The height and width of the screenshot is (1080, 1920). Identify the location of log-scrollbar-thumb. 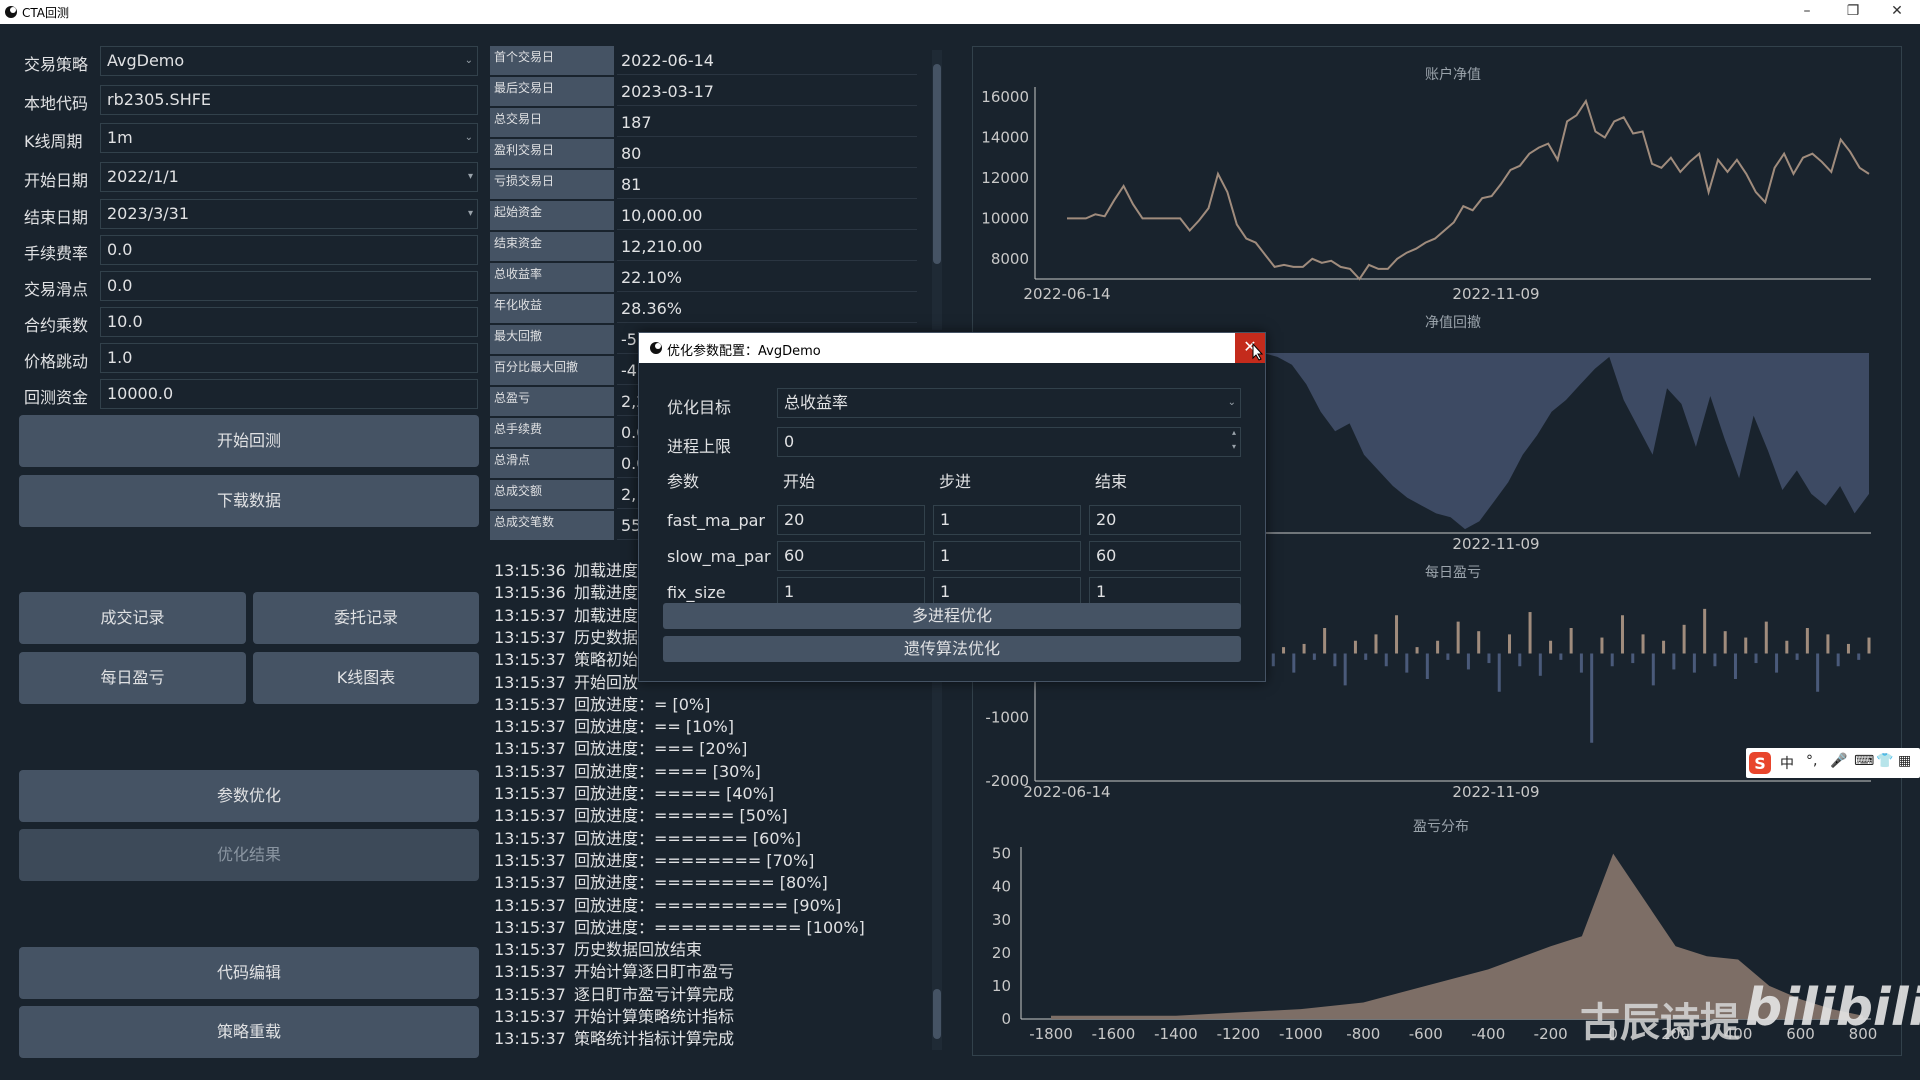
(937, 1014).